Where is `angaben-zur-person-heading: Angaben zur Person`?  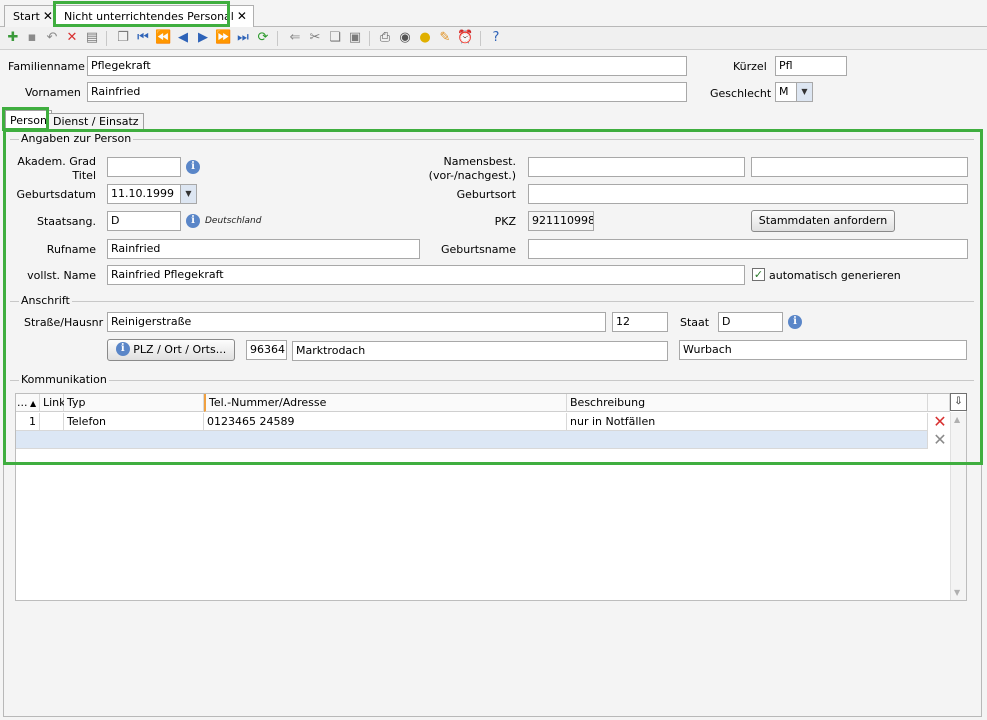 angaben-zur-person-heading: Angaben zur Person is located at coordinates (76, 138).